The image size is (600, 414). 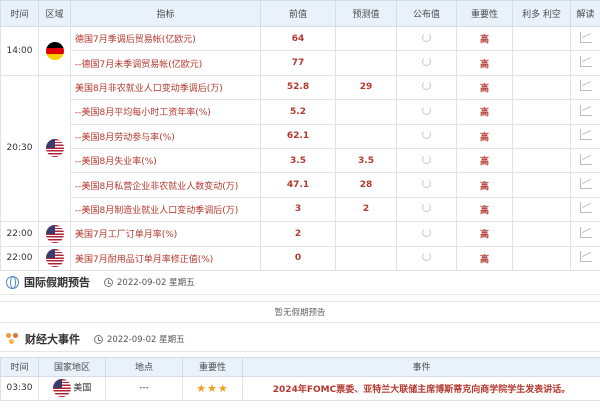 I want to click on event-importance: ★★★, so click(x=212, y=388).